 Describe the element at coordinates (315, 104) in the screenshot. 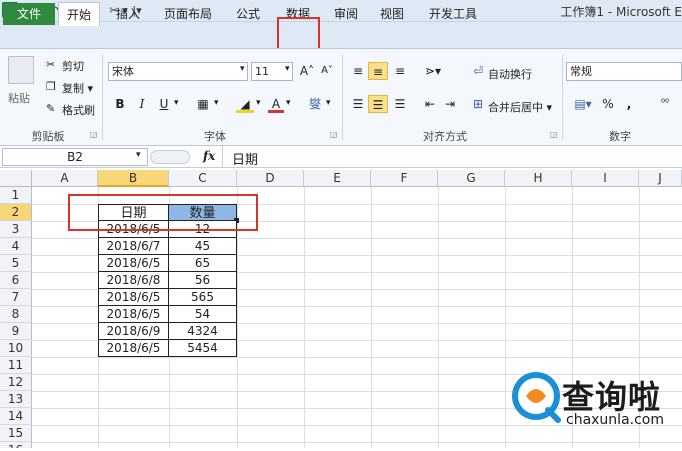

I see `phonetic-guide-button: 燮` at that location.